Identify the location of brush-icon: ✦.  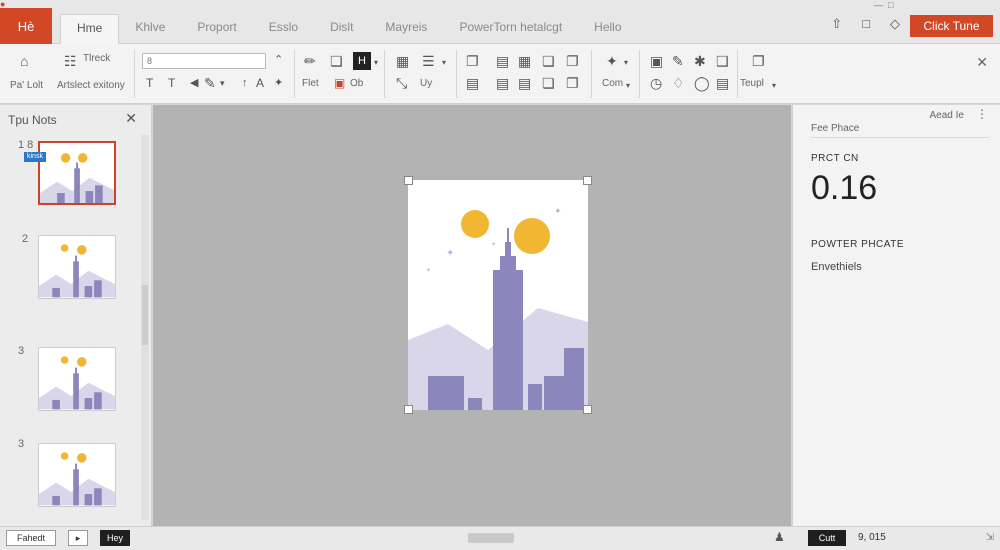
(278, 83).